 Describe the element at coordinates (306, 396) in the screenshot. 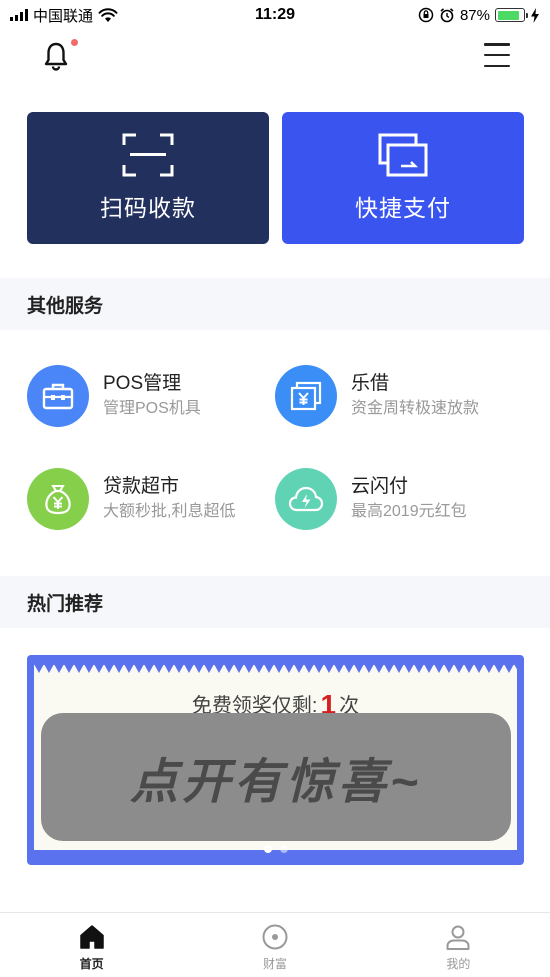

I see `yen-cards-icon` at that location.